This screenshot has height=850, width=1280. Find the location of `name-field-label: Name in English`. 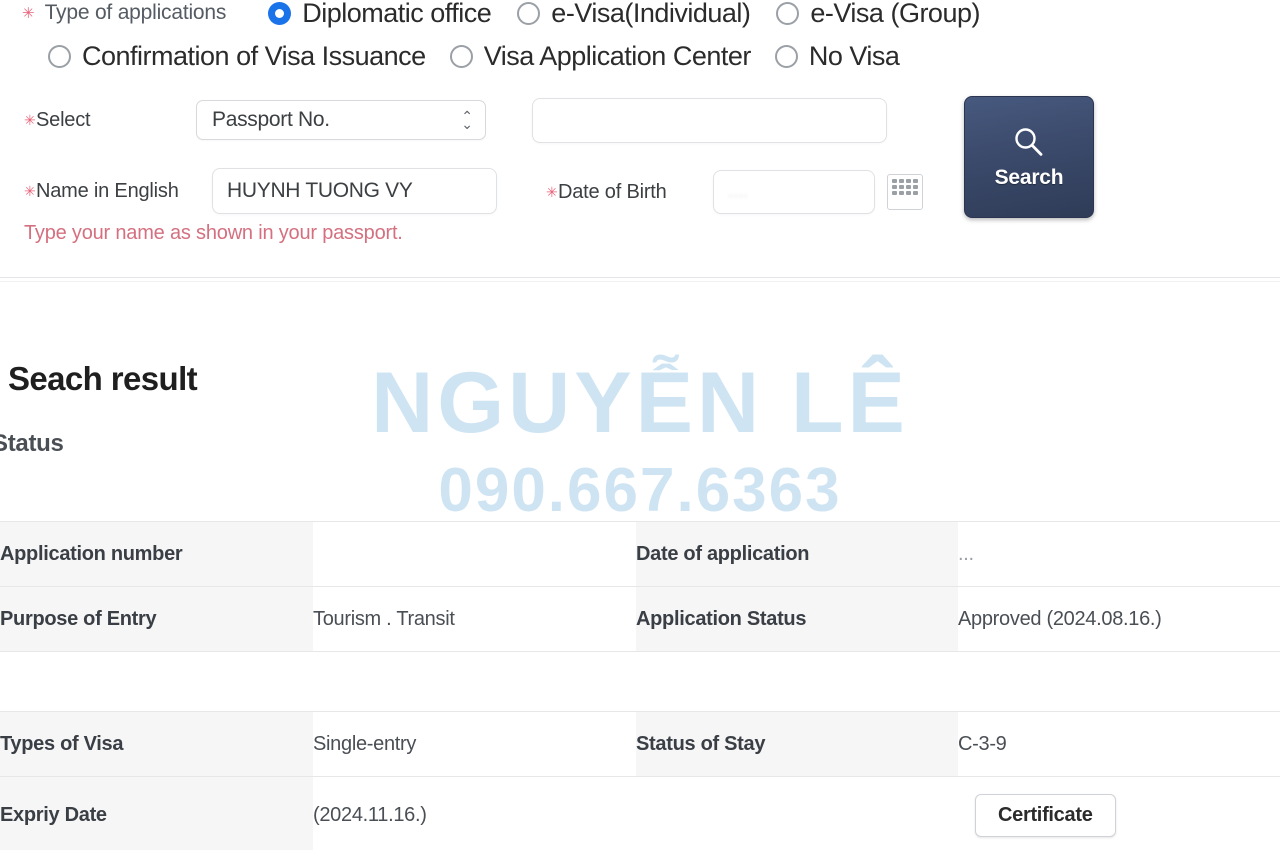

name-field-label: Name in English is located at coordinates (107, 190).